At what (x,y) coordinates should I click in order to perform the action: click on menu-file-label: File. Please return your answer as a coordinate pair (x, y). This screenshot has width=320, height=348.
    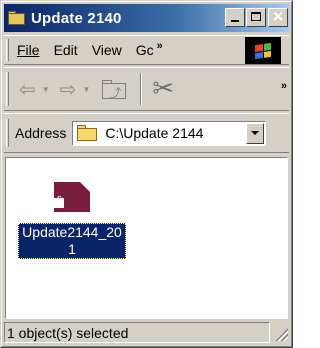
    Looking at the image, I should click on (28, 50).